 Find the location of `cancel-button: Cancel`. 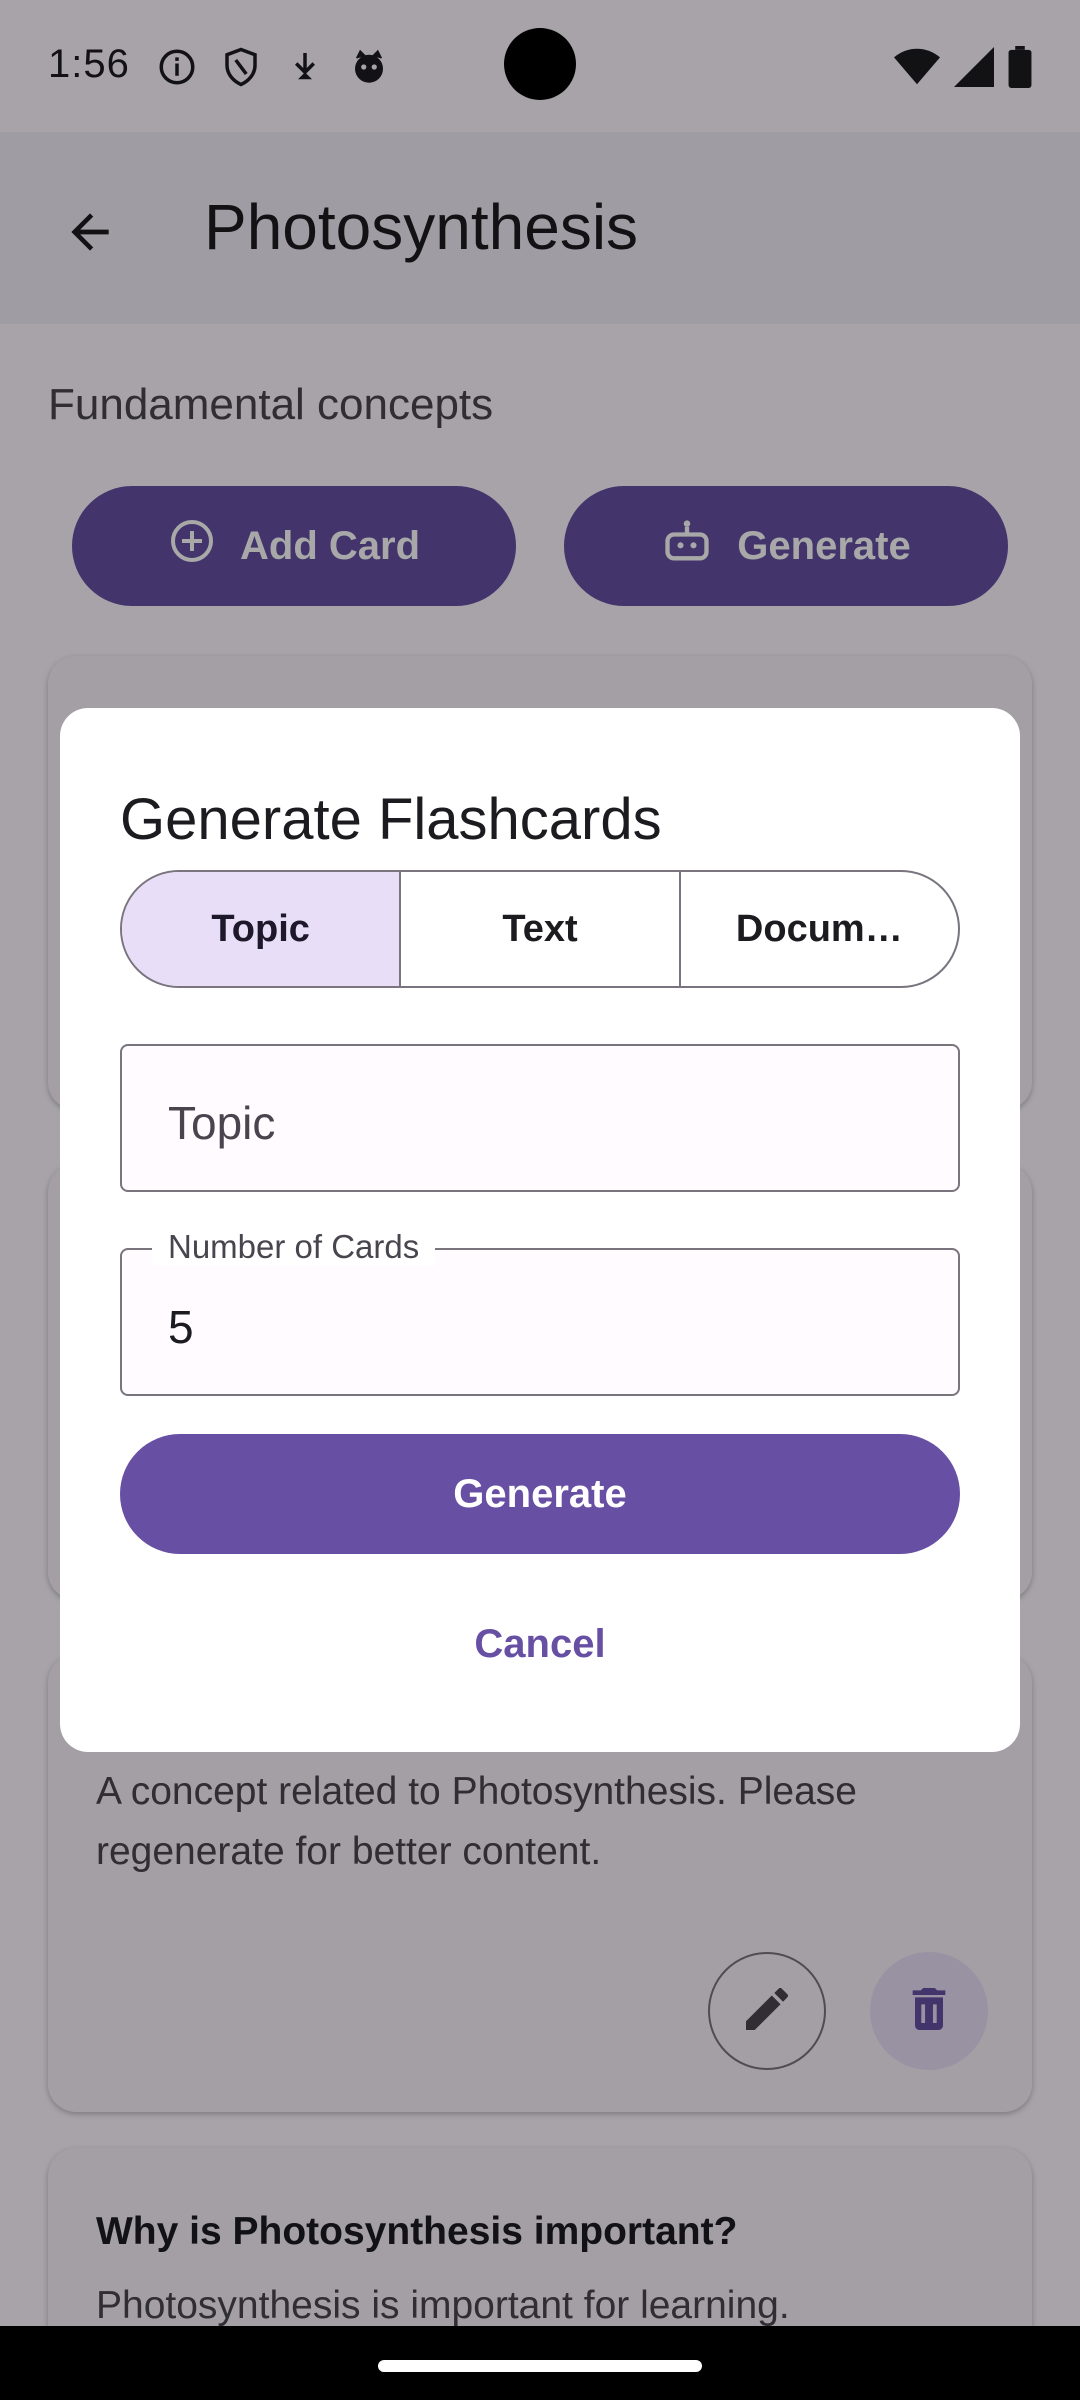

cancel-button: Cancel is located at coordinates (540, 1644).